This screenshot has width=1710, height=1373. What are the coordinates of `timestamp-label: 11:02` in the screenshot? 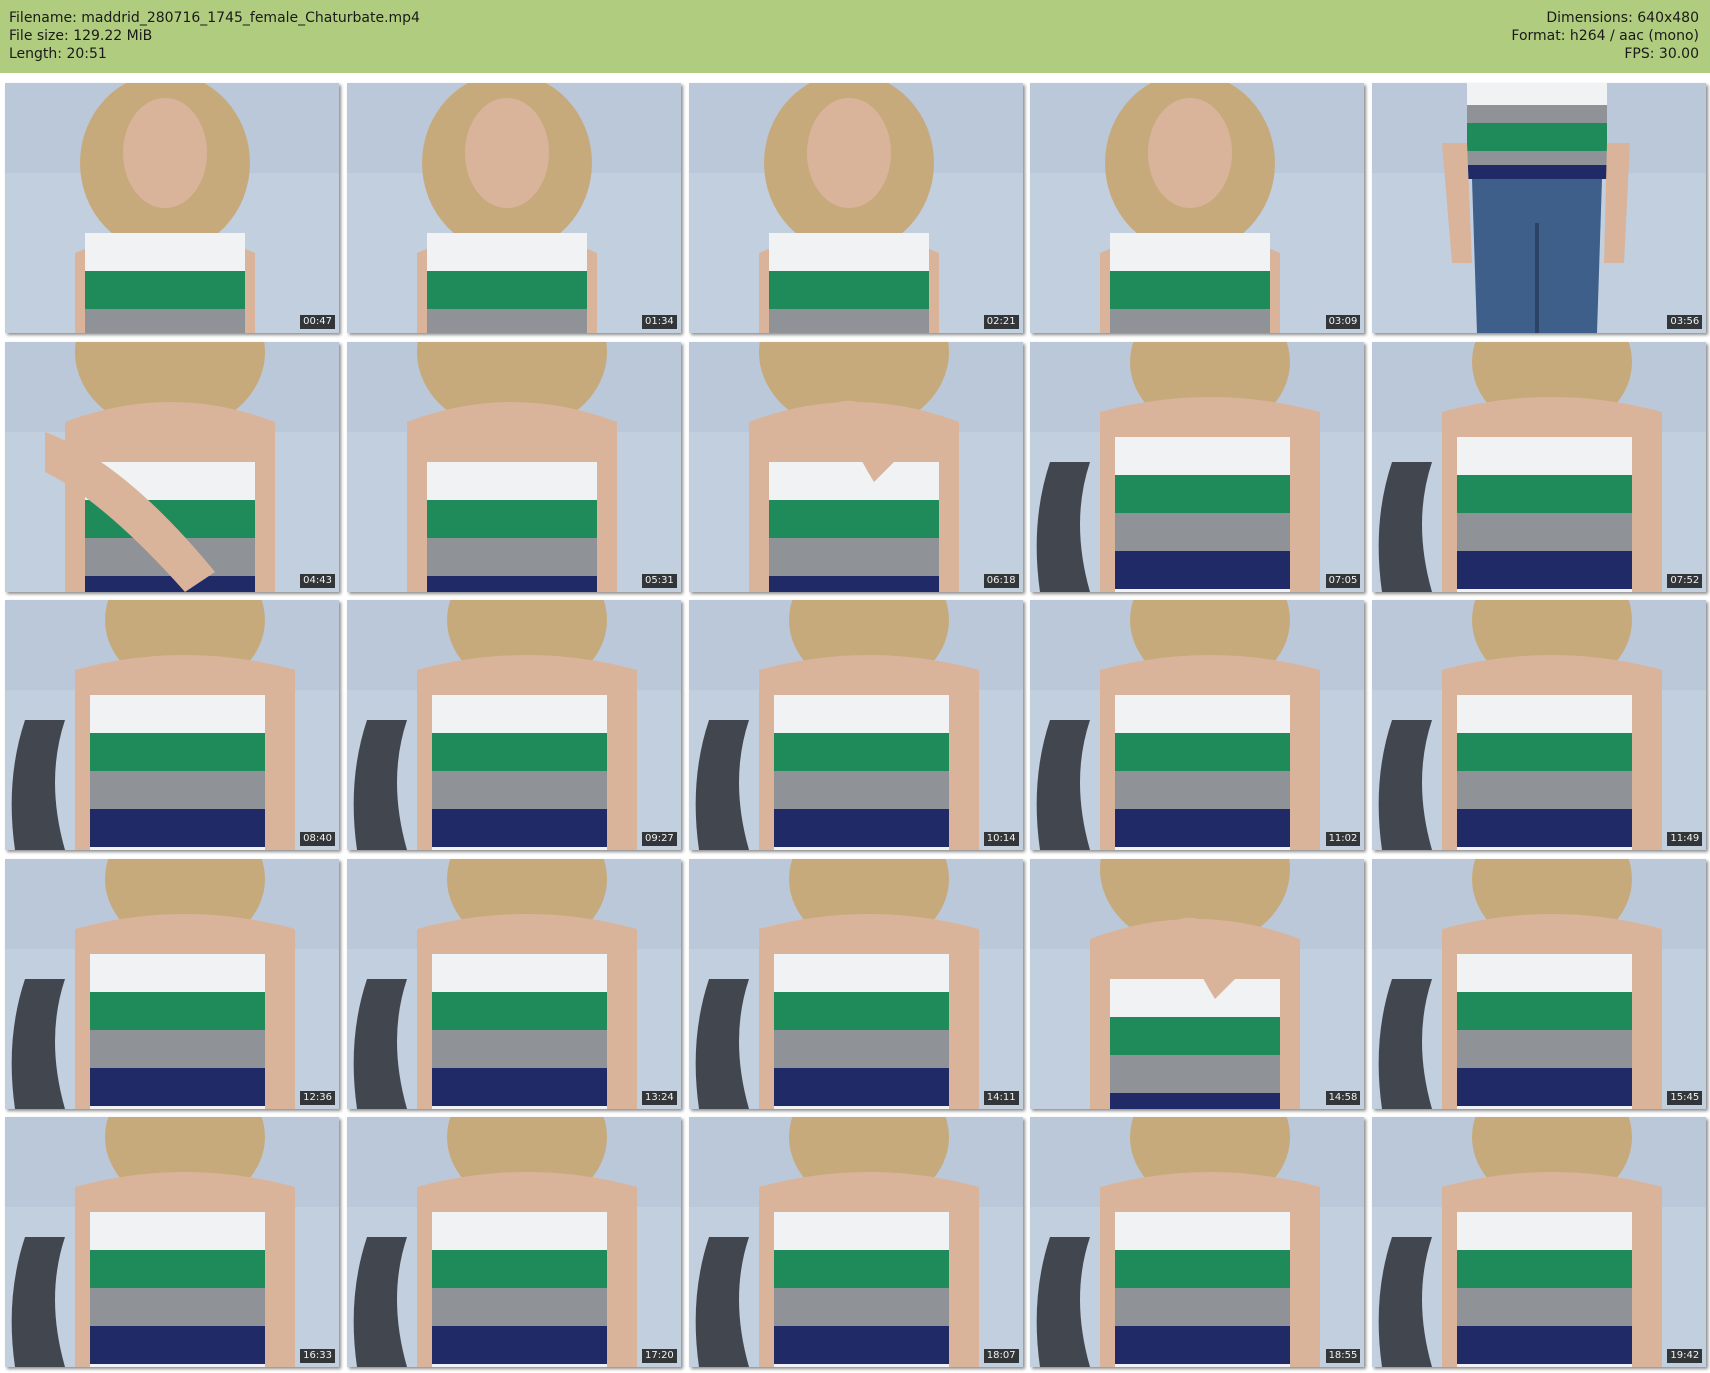 It's located at (1343, 839).